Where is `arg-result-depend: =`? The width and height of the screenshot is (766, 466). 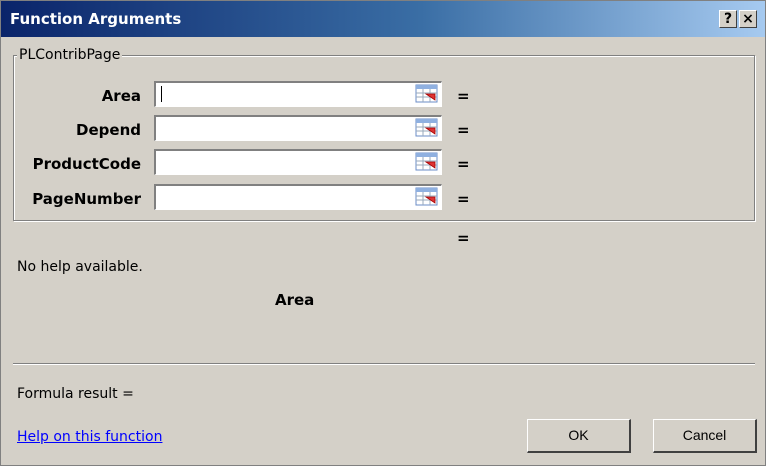
arg-result-depend: = is located at coordinates (463, 130).